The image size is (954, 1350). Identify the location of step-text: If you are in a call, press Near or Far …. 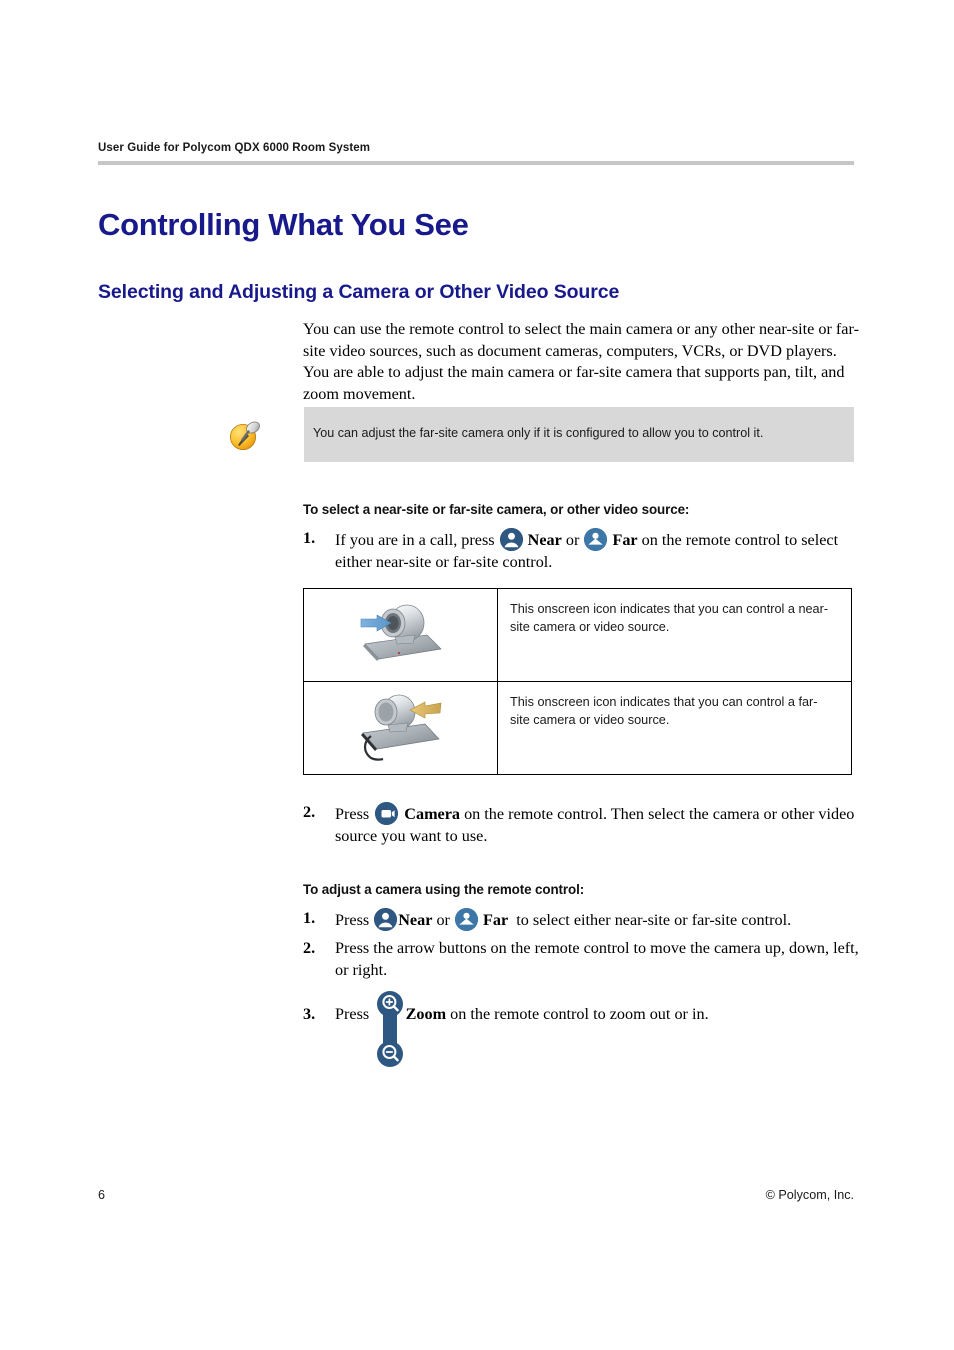
(597, 550).